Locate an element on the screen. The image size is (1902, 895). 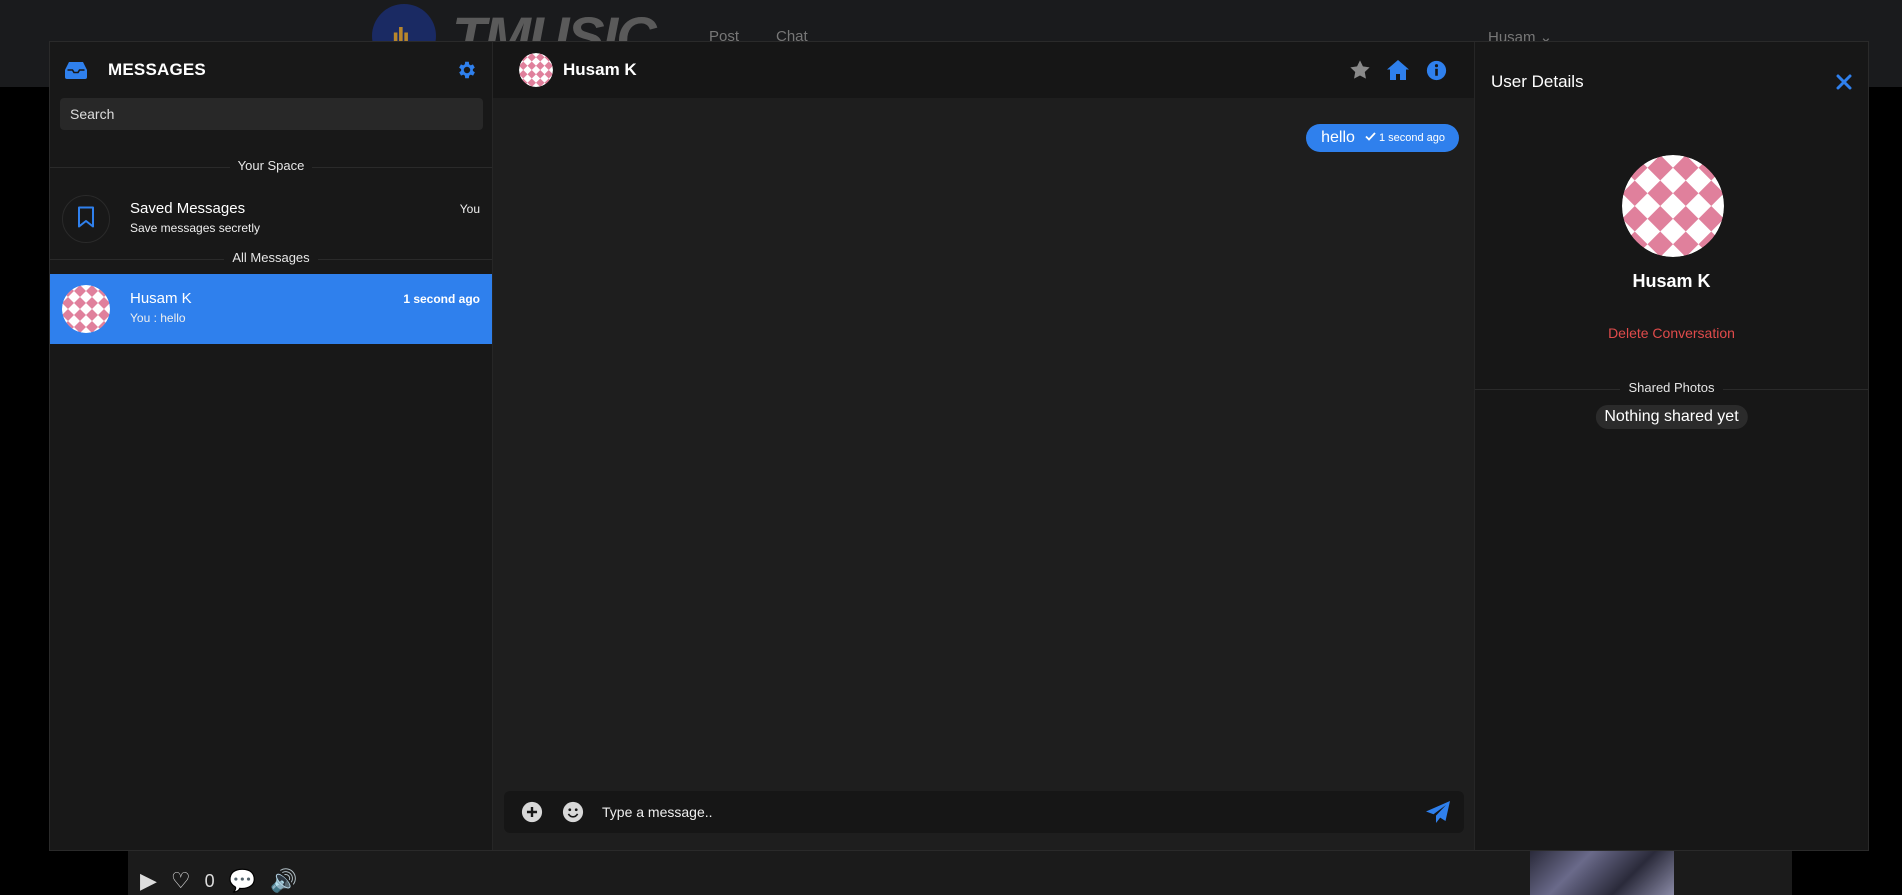
saved-messages-meta: You is located at coordinates (469, 209).